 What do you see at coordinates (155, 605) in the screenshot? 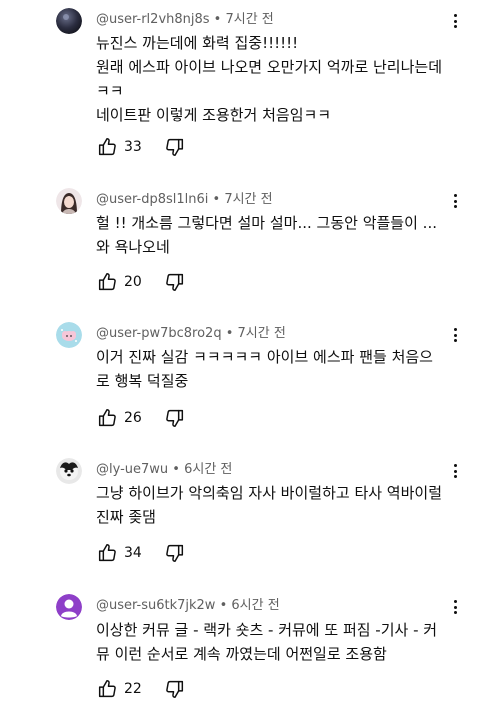
I see `author-name: @user-su6tk7jk2w` at bounding box center [155, 605].